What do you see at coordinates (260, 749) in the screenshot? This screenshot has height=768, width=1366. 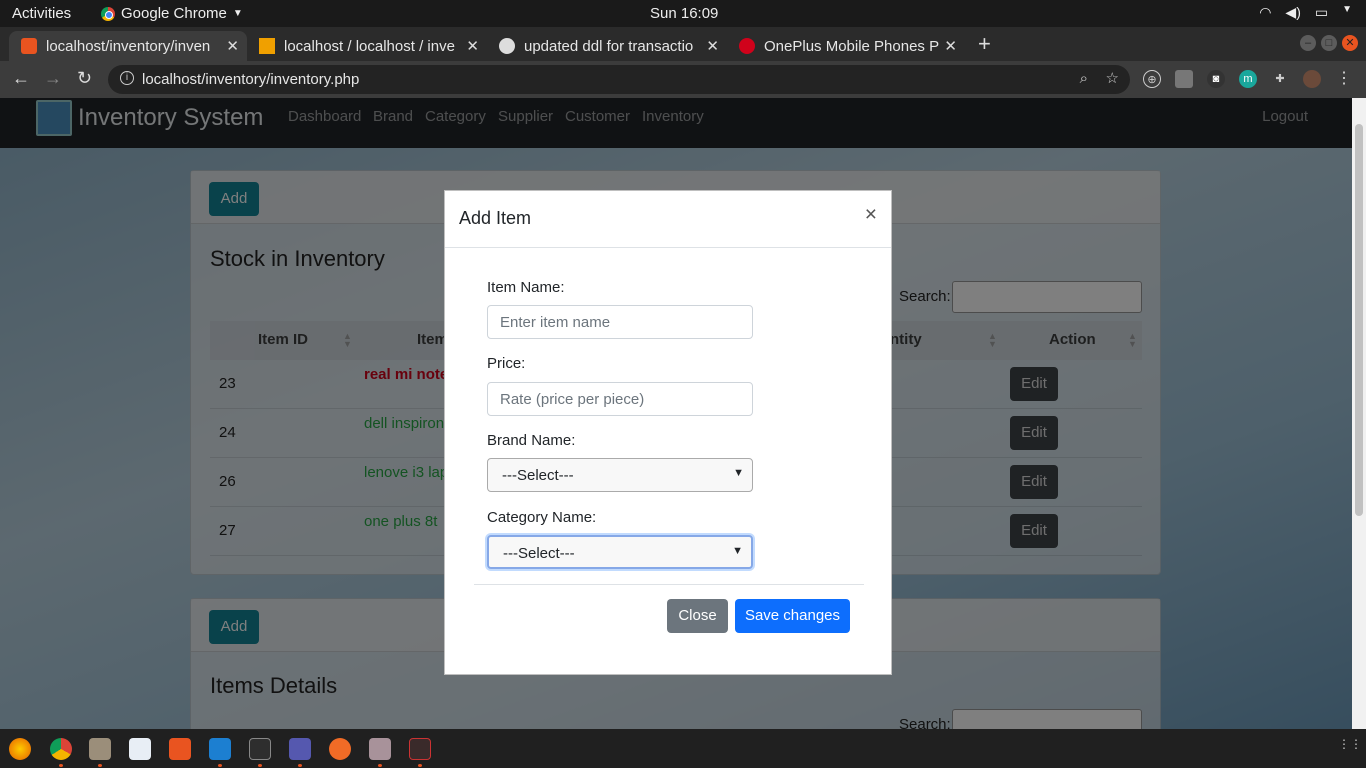 I see `terminal-icon` at bounding box center [260, 749].